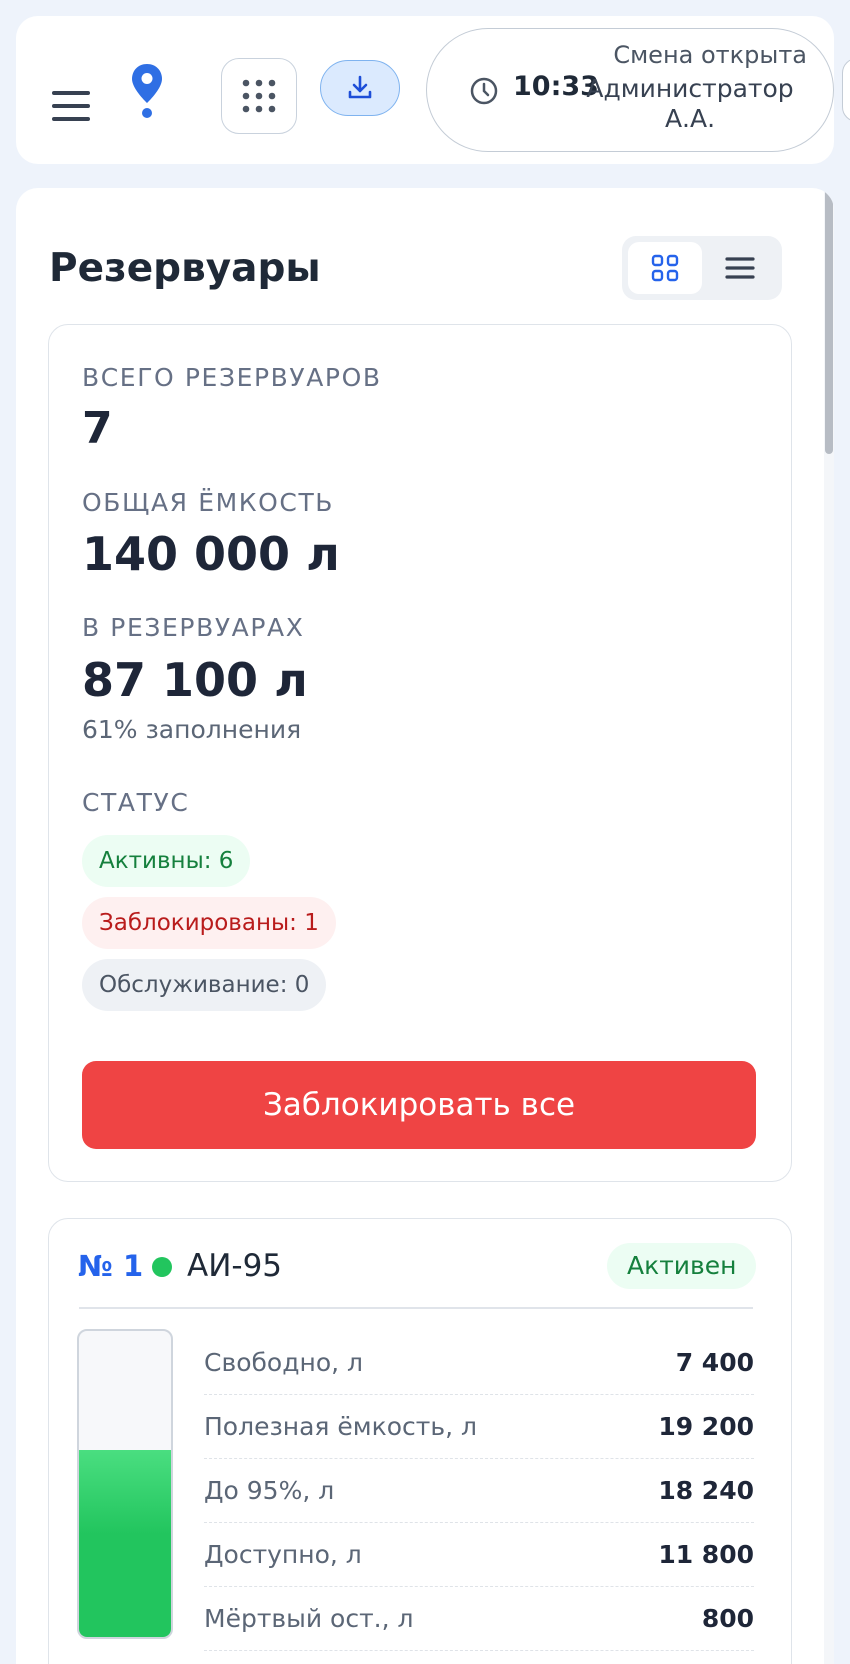 This screenshot has height=1664, width=850. I want to click on badge-maintenance: Обслуживание: 0, so click(204, 985).